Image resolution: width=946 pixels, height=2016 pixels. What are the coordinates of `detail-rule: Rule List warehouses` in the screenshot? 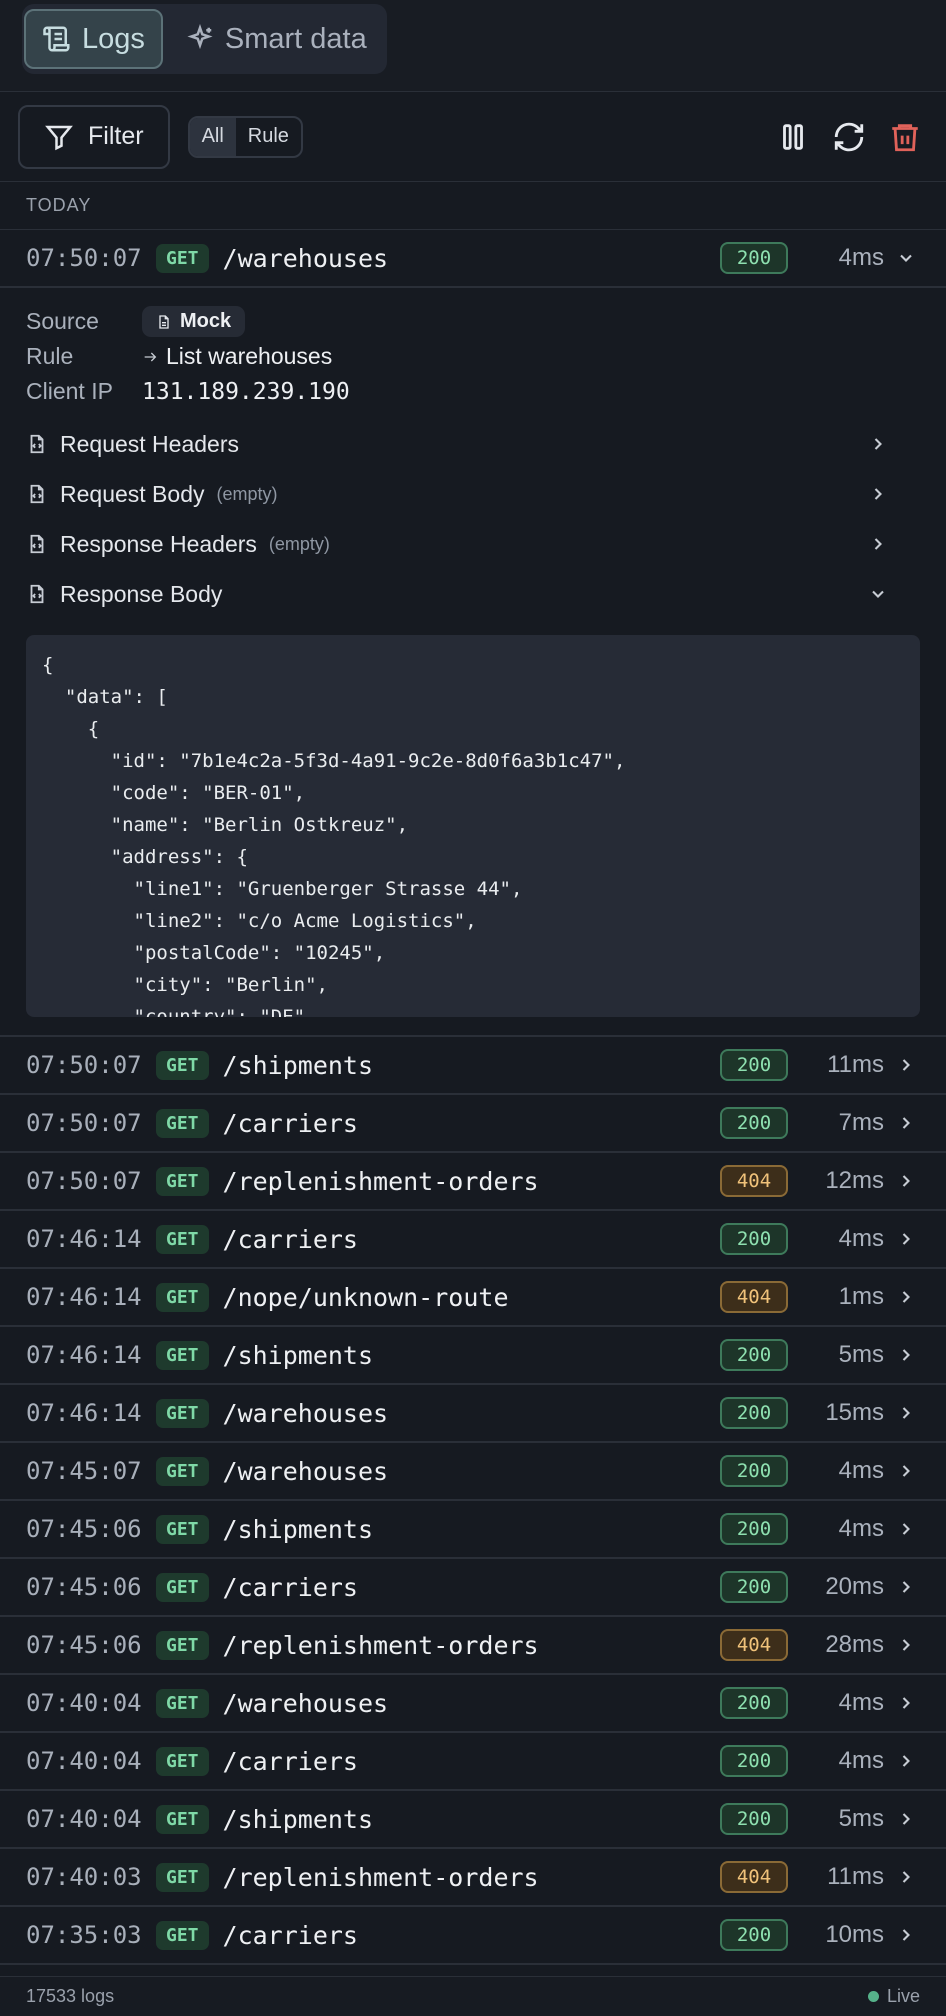 It's located at (473, 356).